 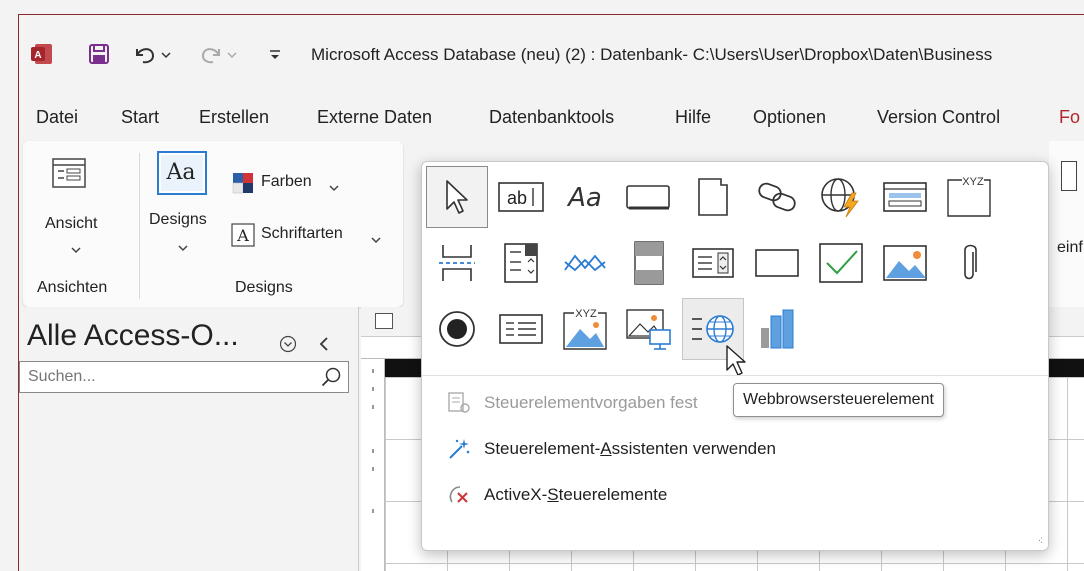 I want to click on control-defaults-icon, so click(x=459, y=403).